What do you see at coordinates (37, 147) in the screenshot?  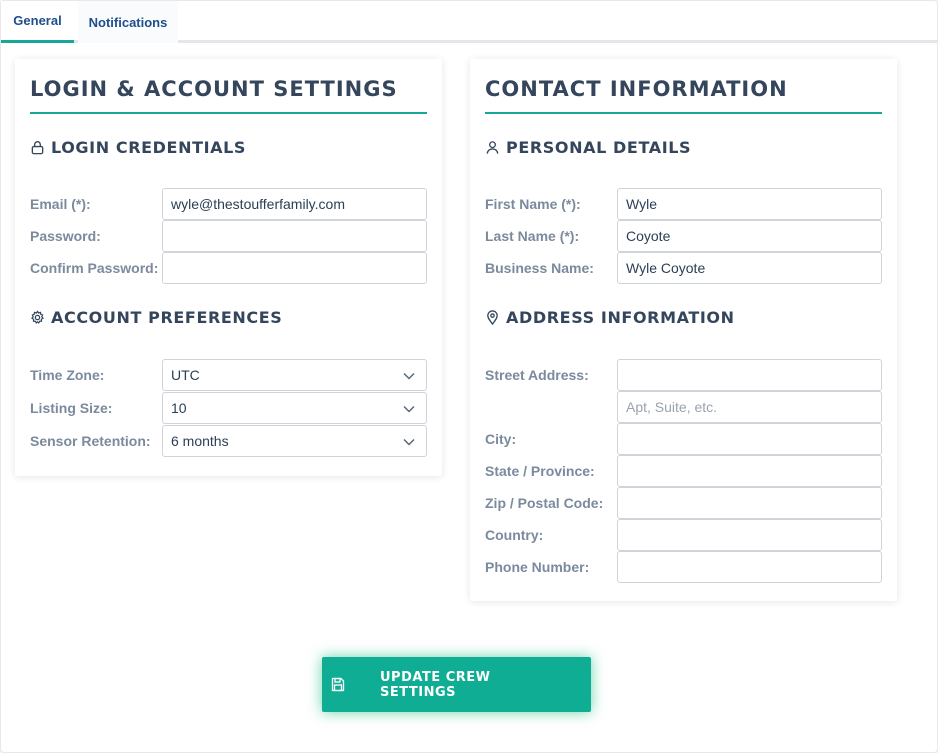 I see `lock-icon` at bounding box center [37, 147].